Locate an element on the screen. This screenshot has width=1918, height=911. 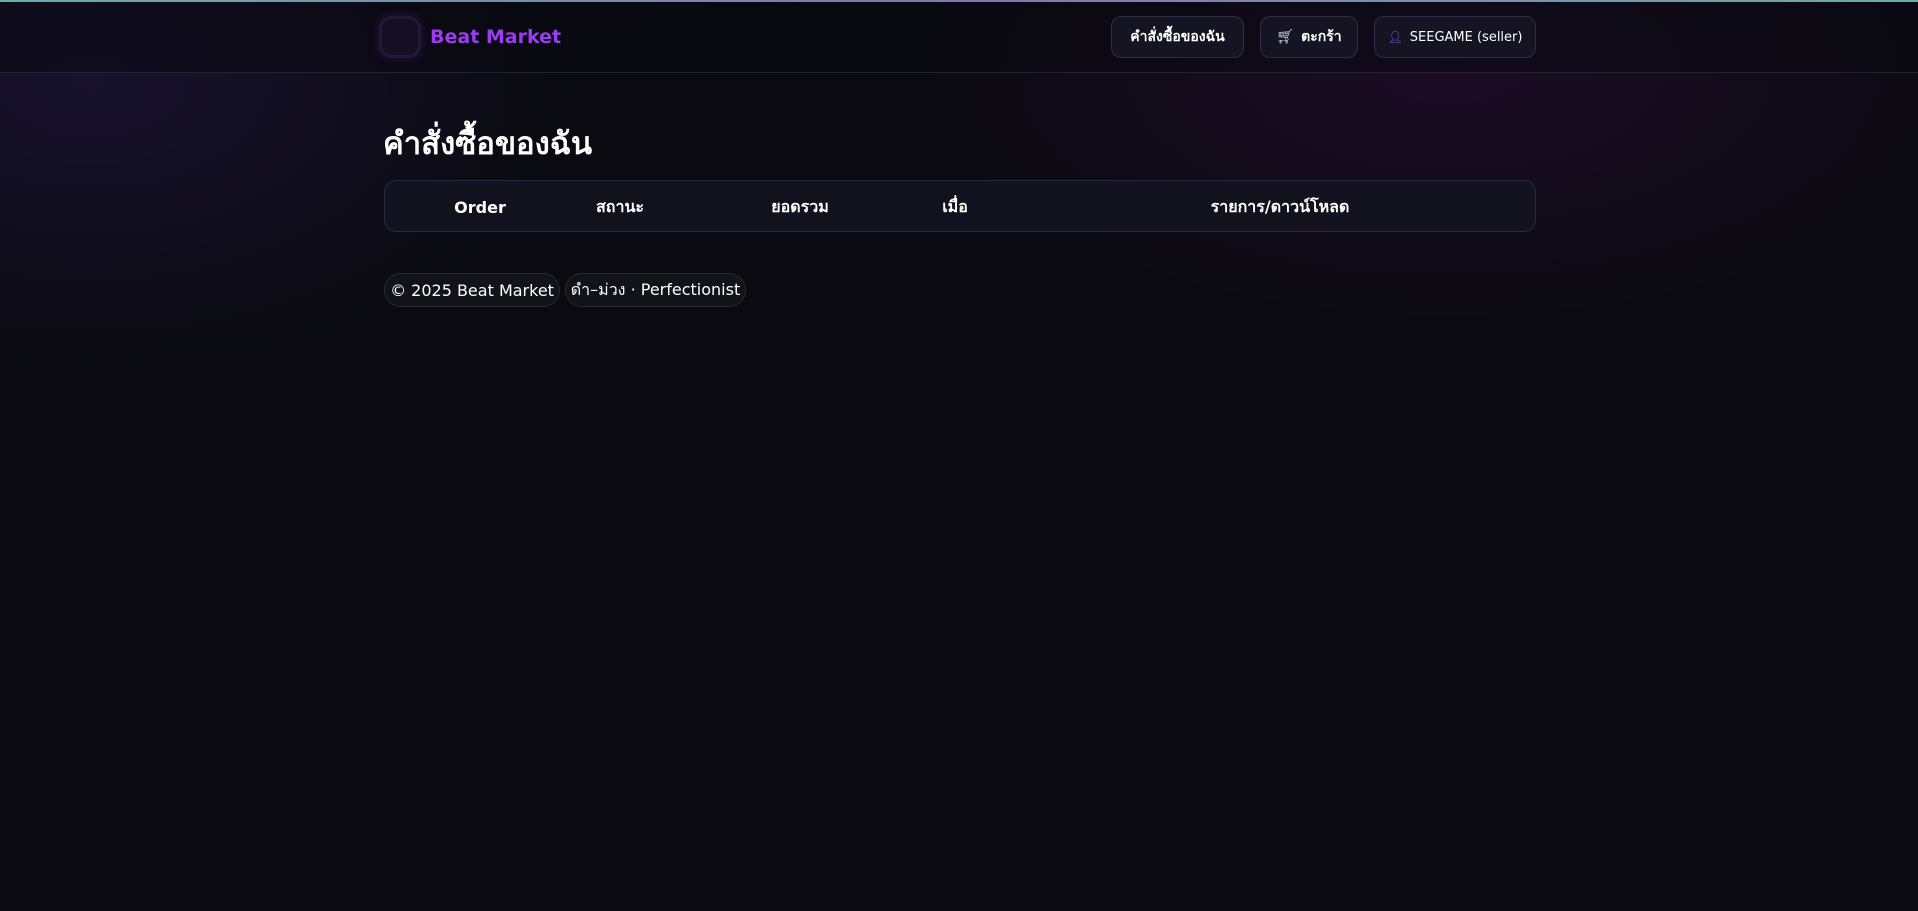
brand-logo is located at coordinates (400, 37).